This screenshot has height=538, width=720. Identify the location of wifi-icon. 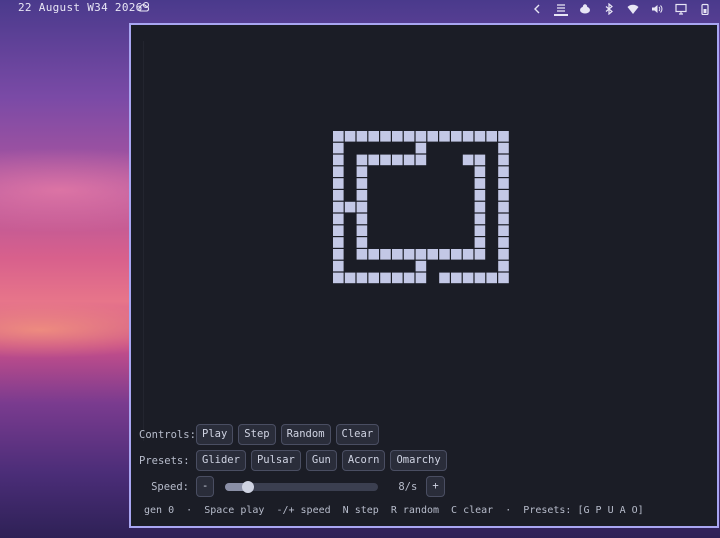
(633, 8).